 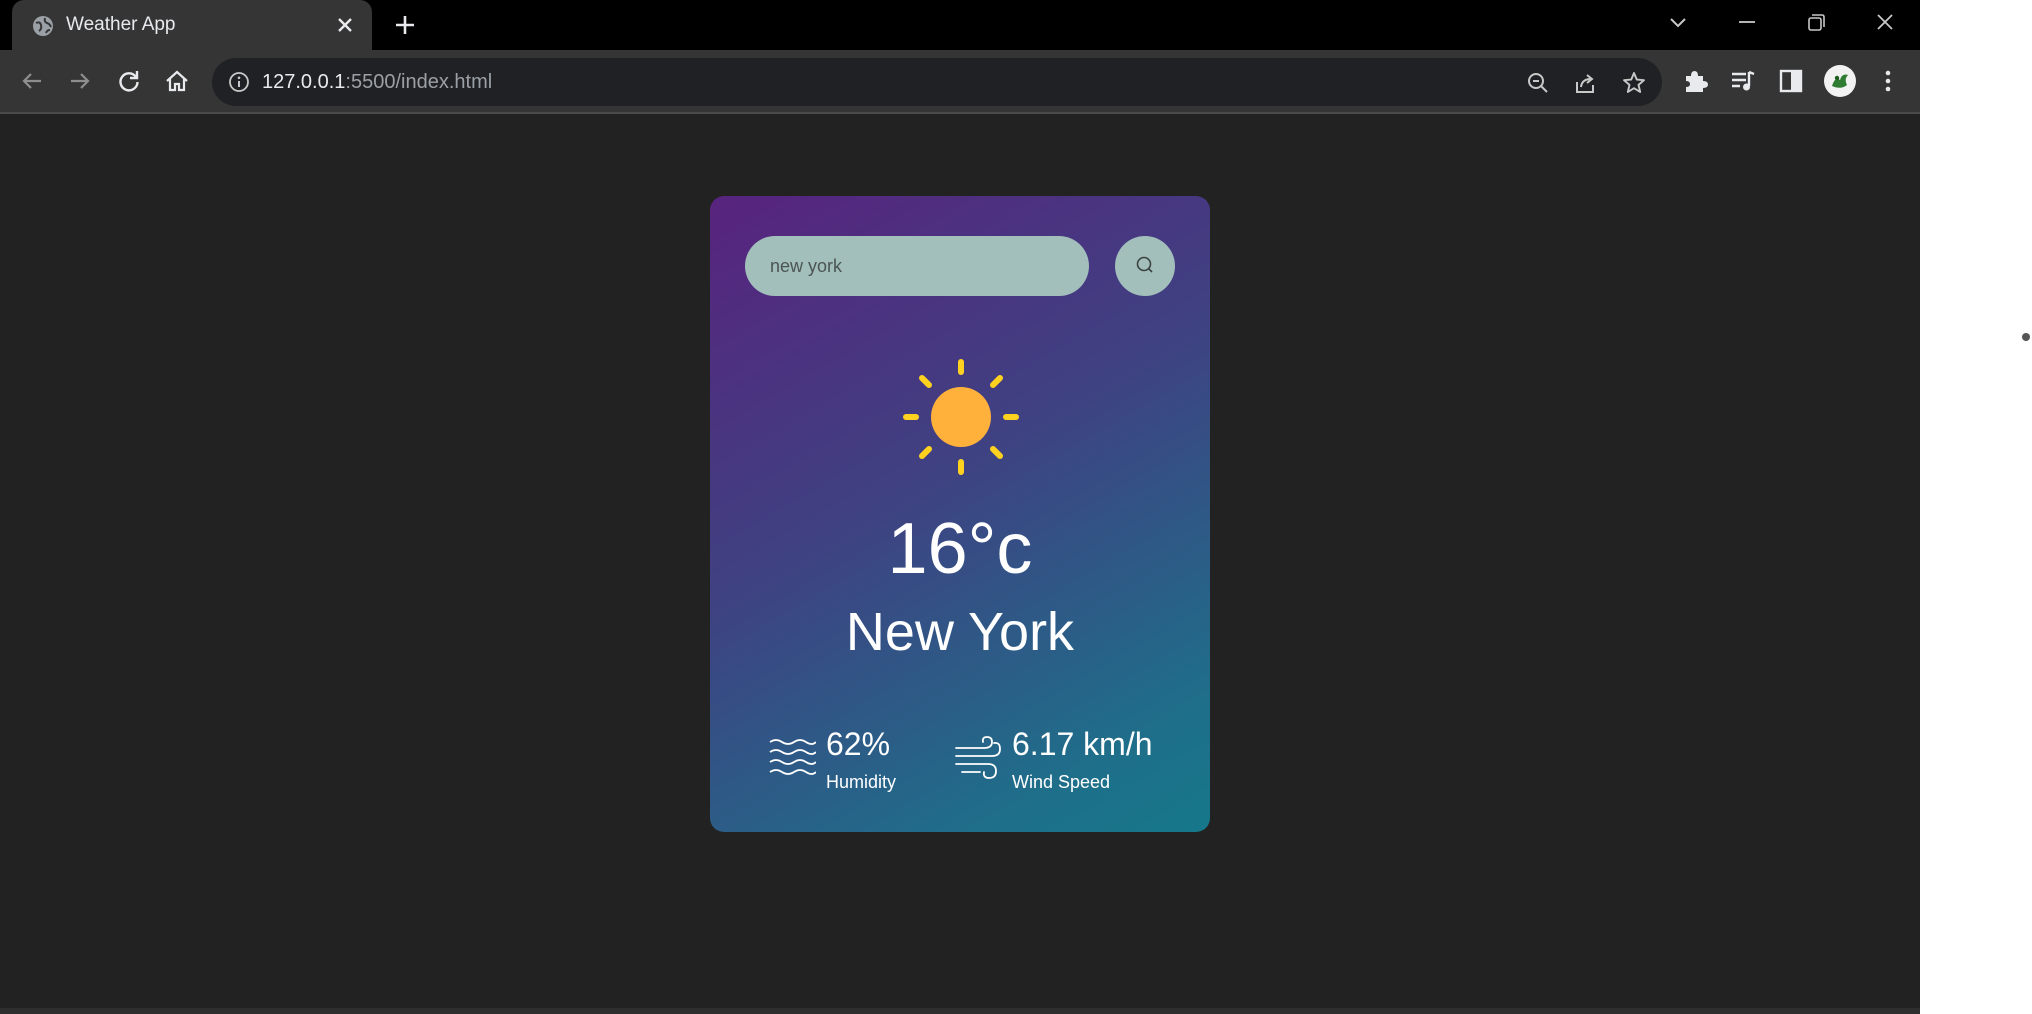 I want to click on humidity-label: Humidity, so click(x=861, y=782).